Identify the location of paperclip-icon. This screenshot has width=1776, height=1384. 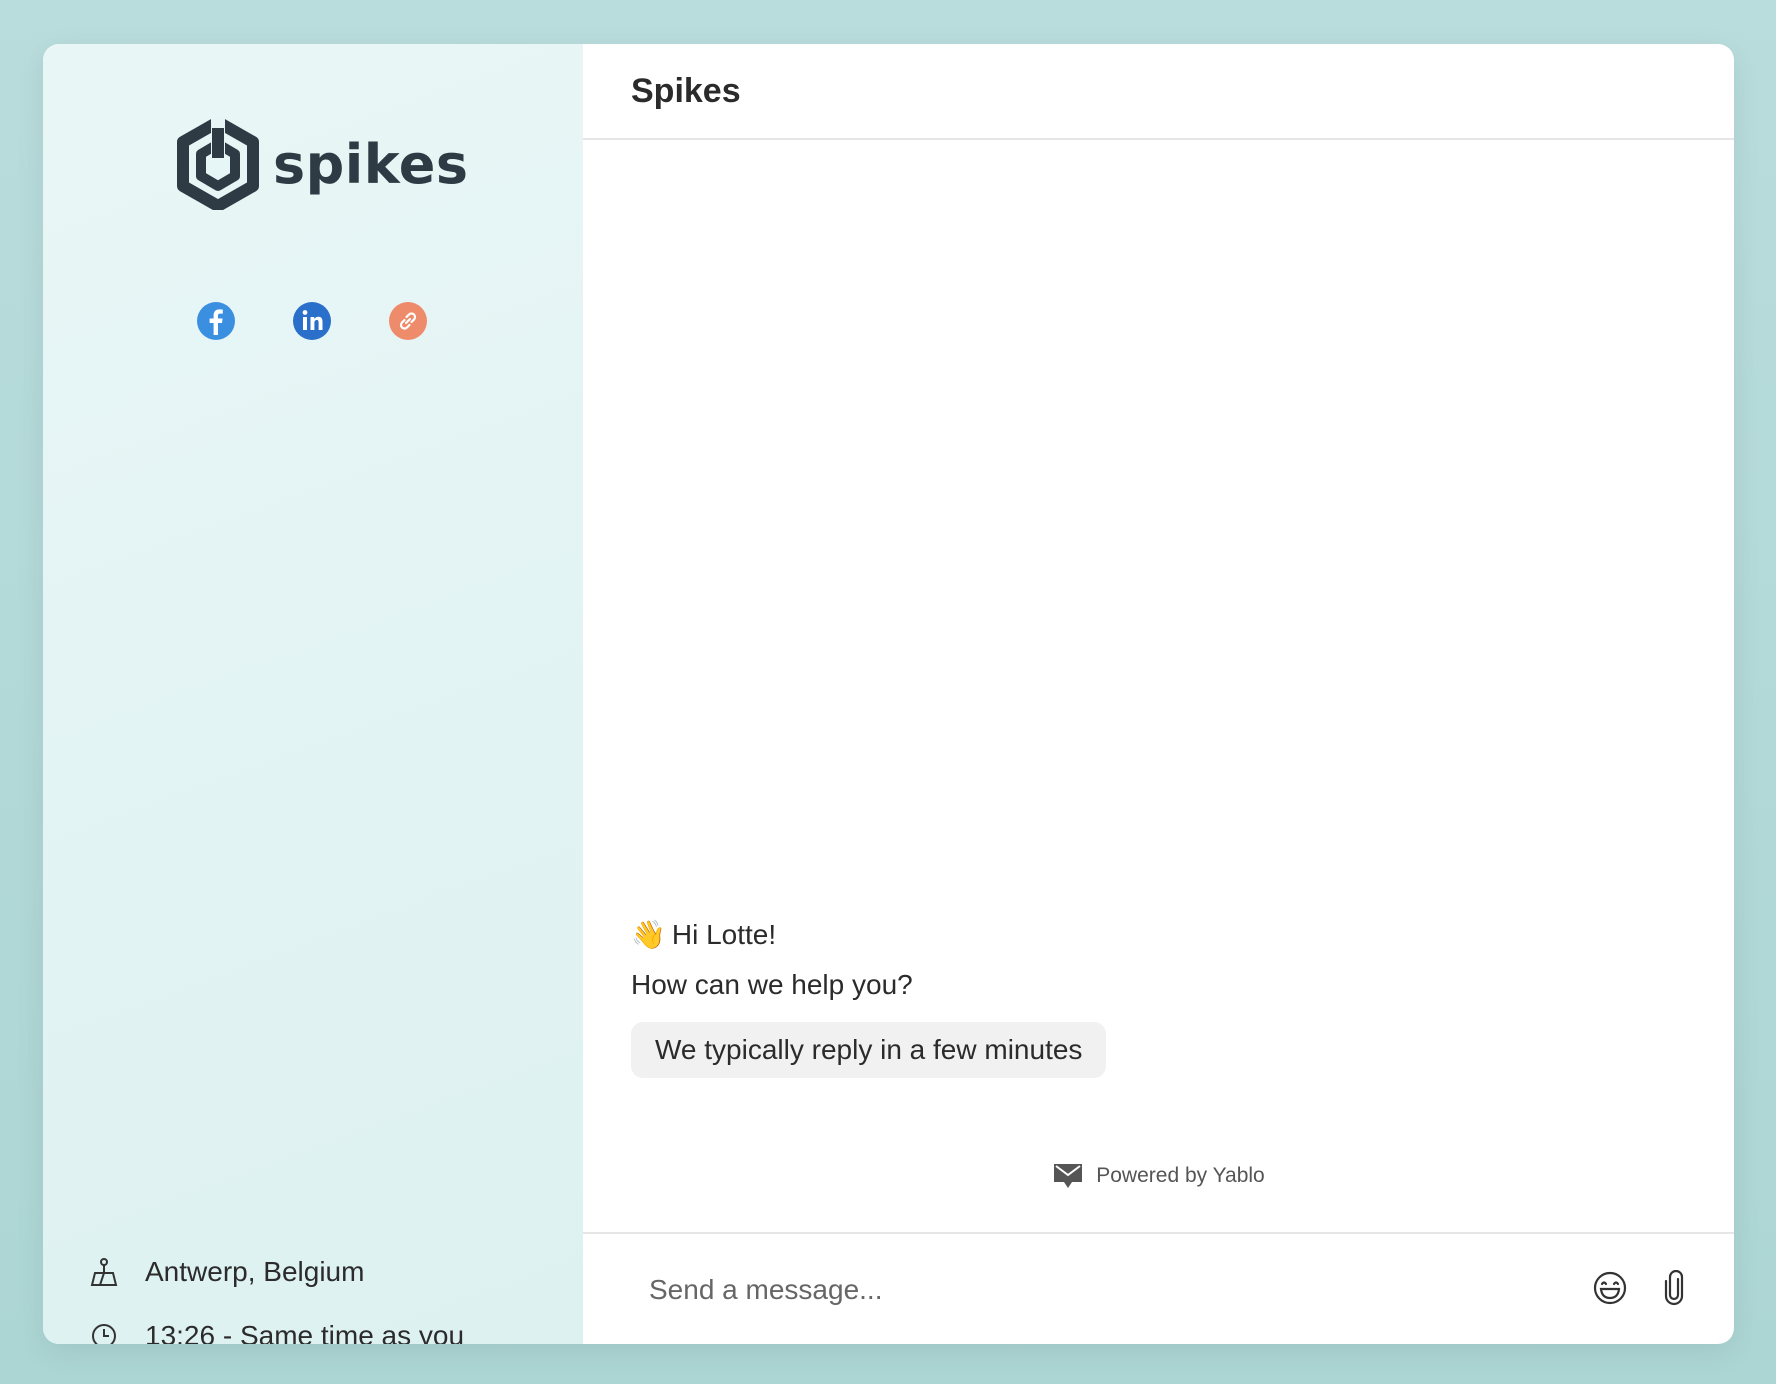
(1674, 1288).